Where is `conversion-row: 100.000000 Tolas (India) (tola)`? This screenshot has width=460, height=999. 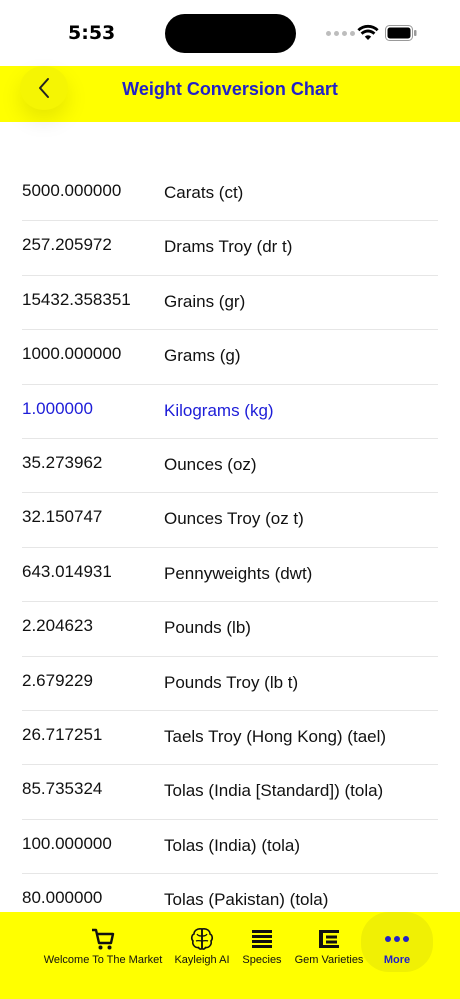 conversion-row: 100.000000 Tolas (India) (tola) is located at coordinates (230, 847).